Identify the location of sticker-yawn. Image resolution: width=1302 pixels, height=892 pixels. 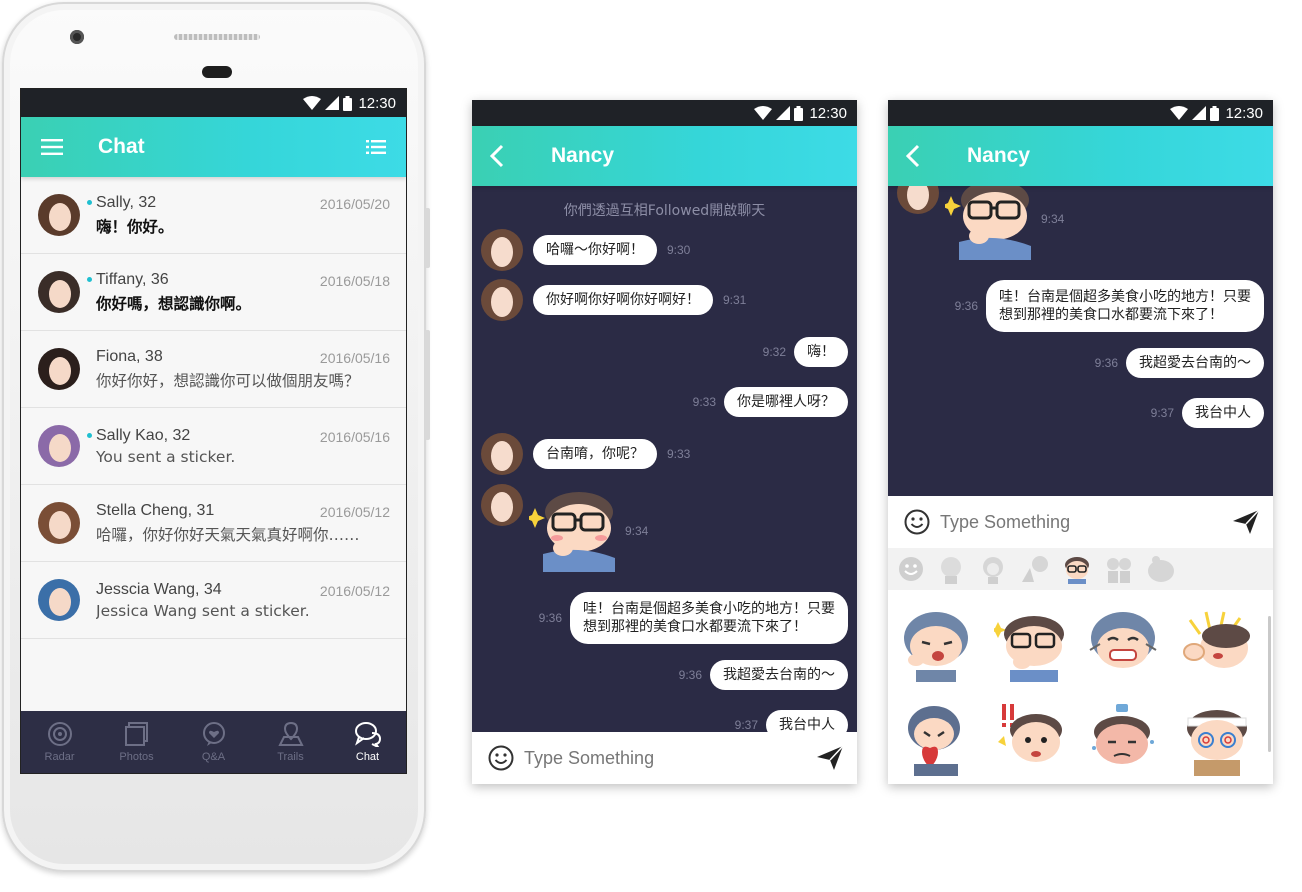
(937, 645).